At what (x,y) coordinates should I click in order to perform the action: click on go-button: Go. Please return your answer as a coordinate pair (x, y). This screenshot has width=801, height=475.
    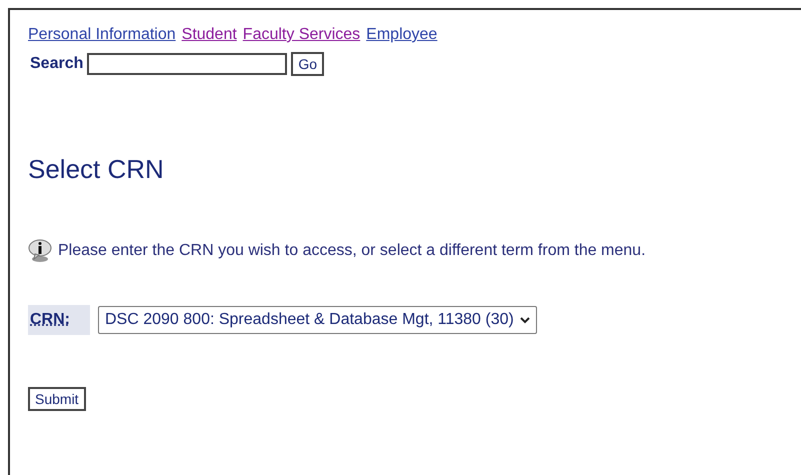
    Looking at the image, I should click on (307, 64).